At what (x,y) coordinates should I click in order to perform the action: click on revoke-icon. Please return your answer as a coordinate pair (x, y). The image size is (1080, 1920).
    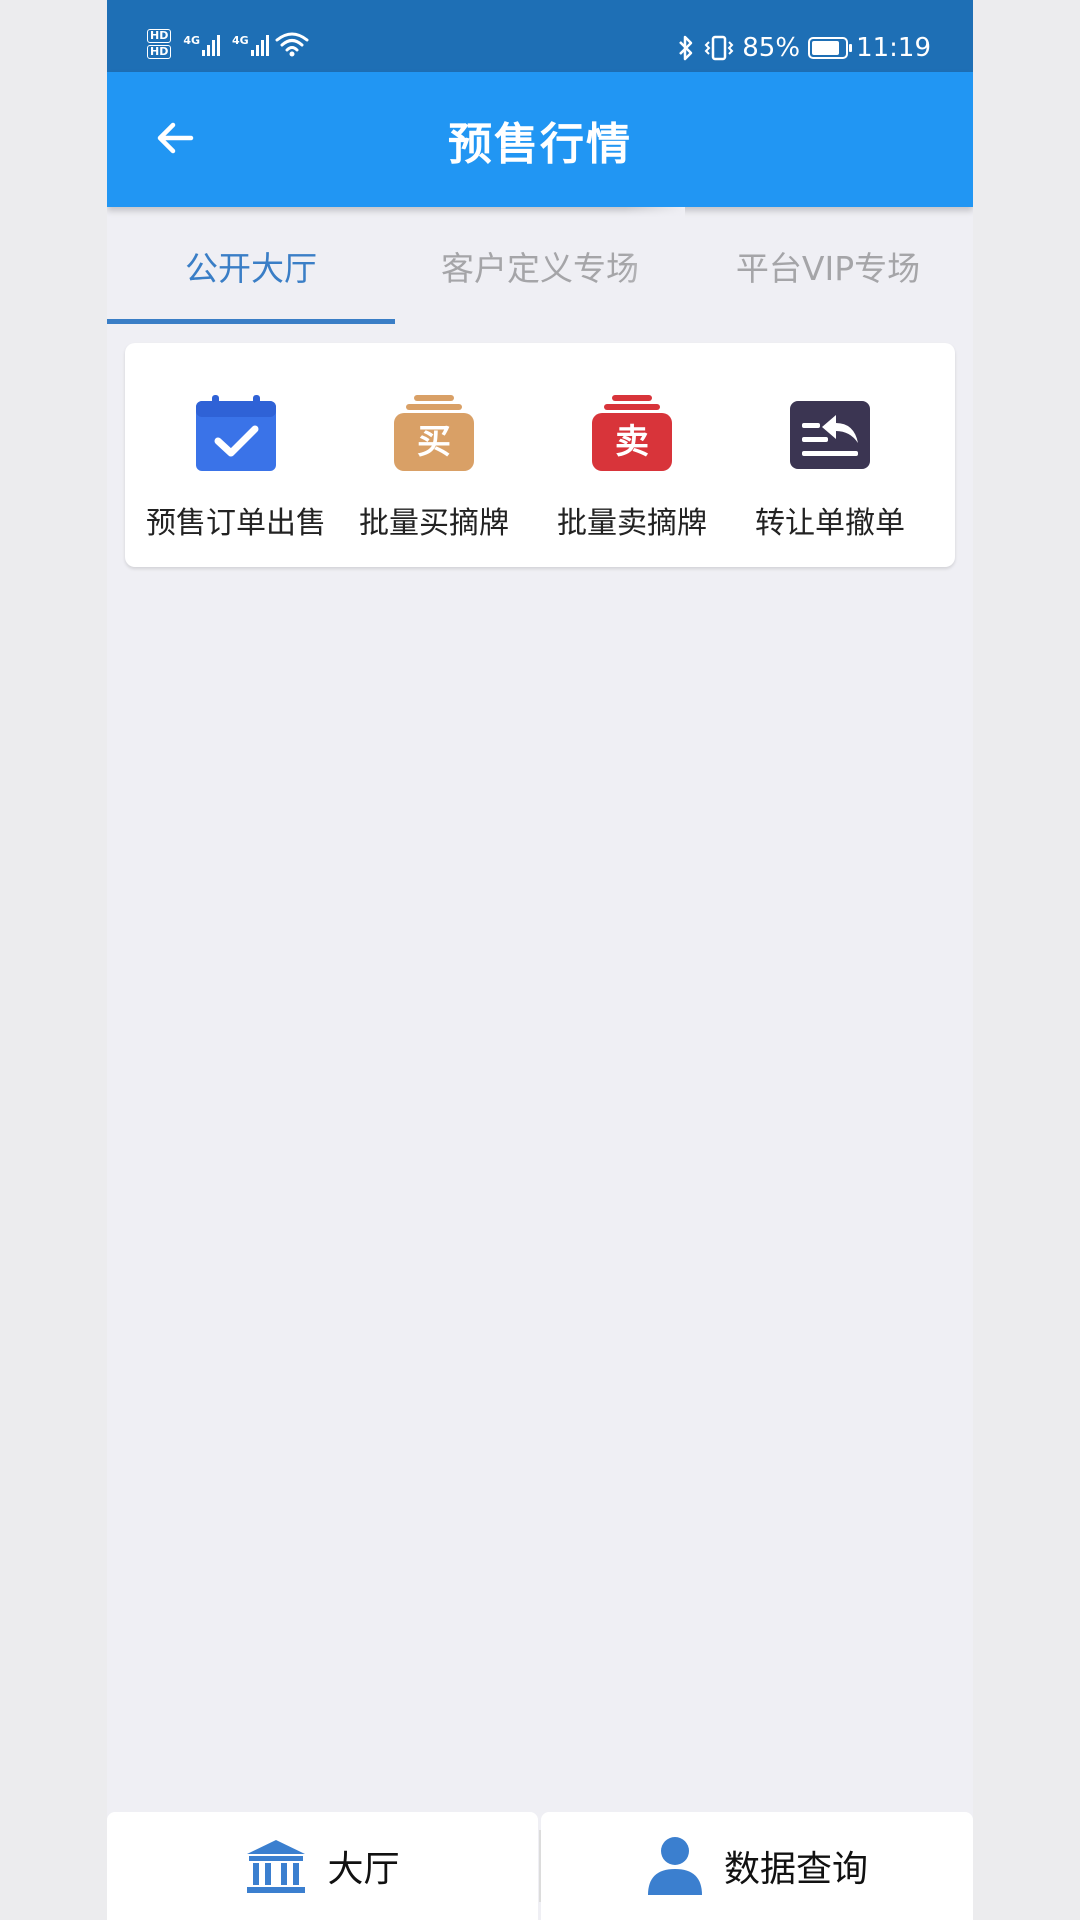
    Looking at the image, I should click on (830, 435).